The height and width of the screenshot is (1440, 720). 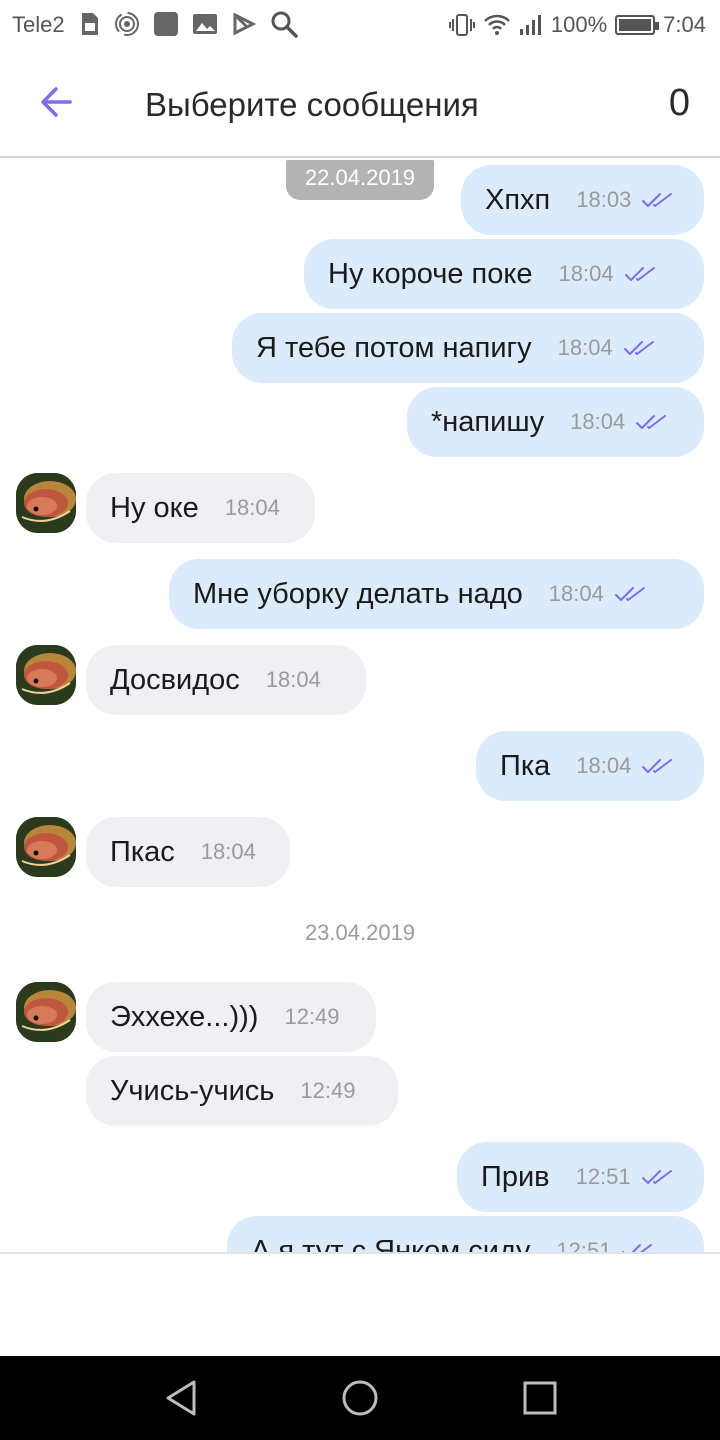 What do you see at coordinates (184, 1016) in the screenshot?
I see `message-text: Эххехе...)))` at bounding box center [184, 1016].